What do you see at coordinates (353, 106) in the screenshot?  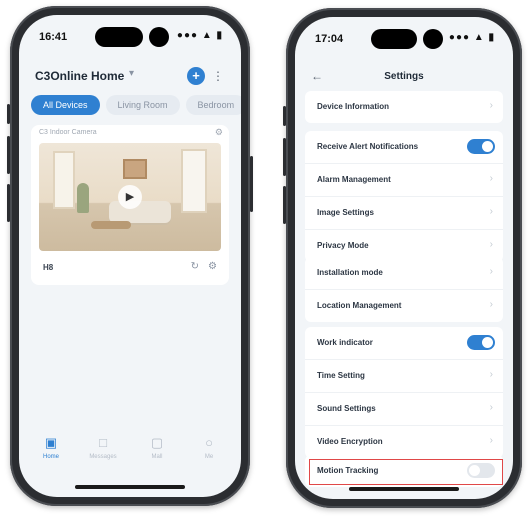 I see `row-label: Device Information` at bounding box center [353, 106].